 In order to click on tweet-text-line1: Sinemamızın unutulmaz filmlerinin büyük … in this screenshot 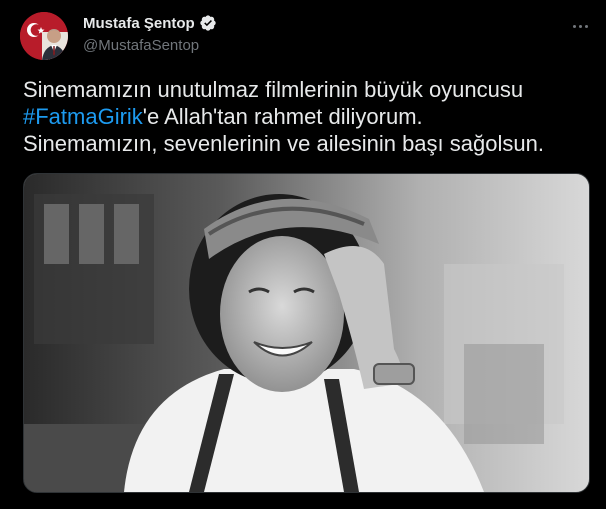, I will do `click(273, 89)`.